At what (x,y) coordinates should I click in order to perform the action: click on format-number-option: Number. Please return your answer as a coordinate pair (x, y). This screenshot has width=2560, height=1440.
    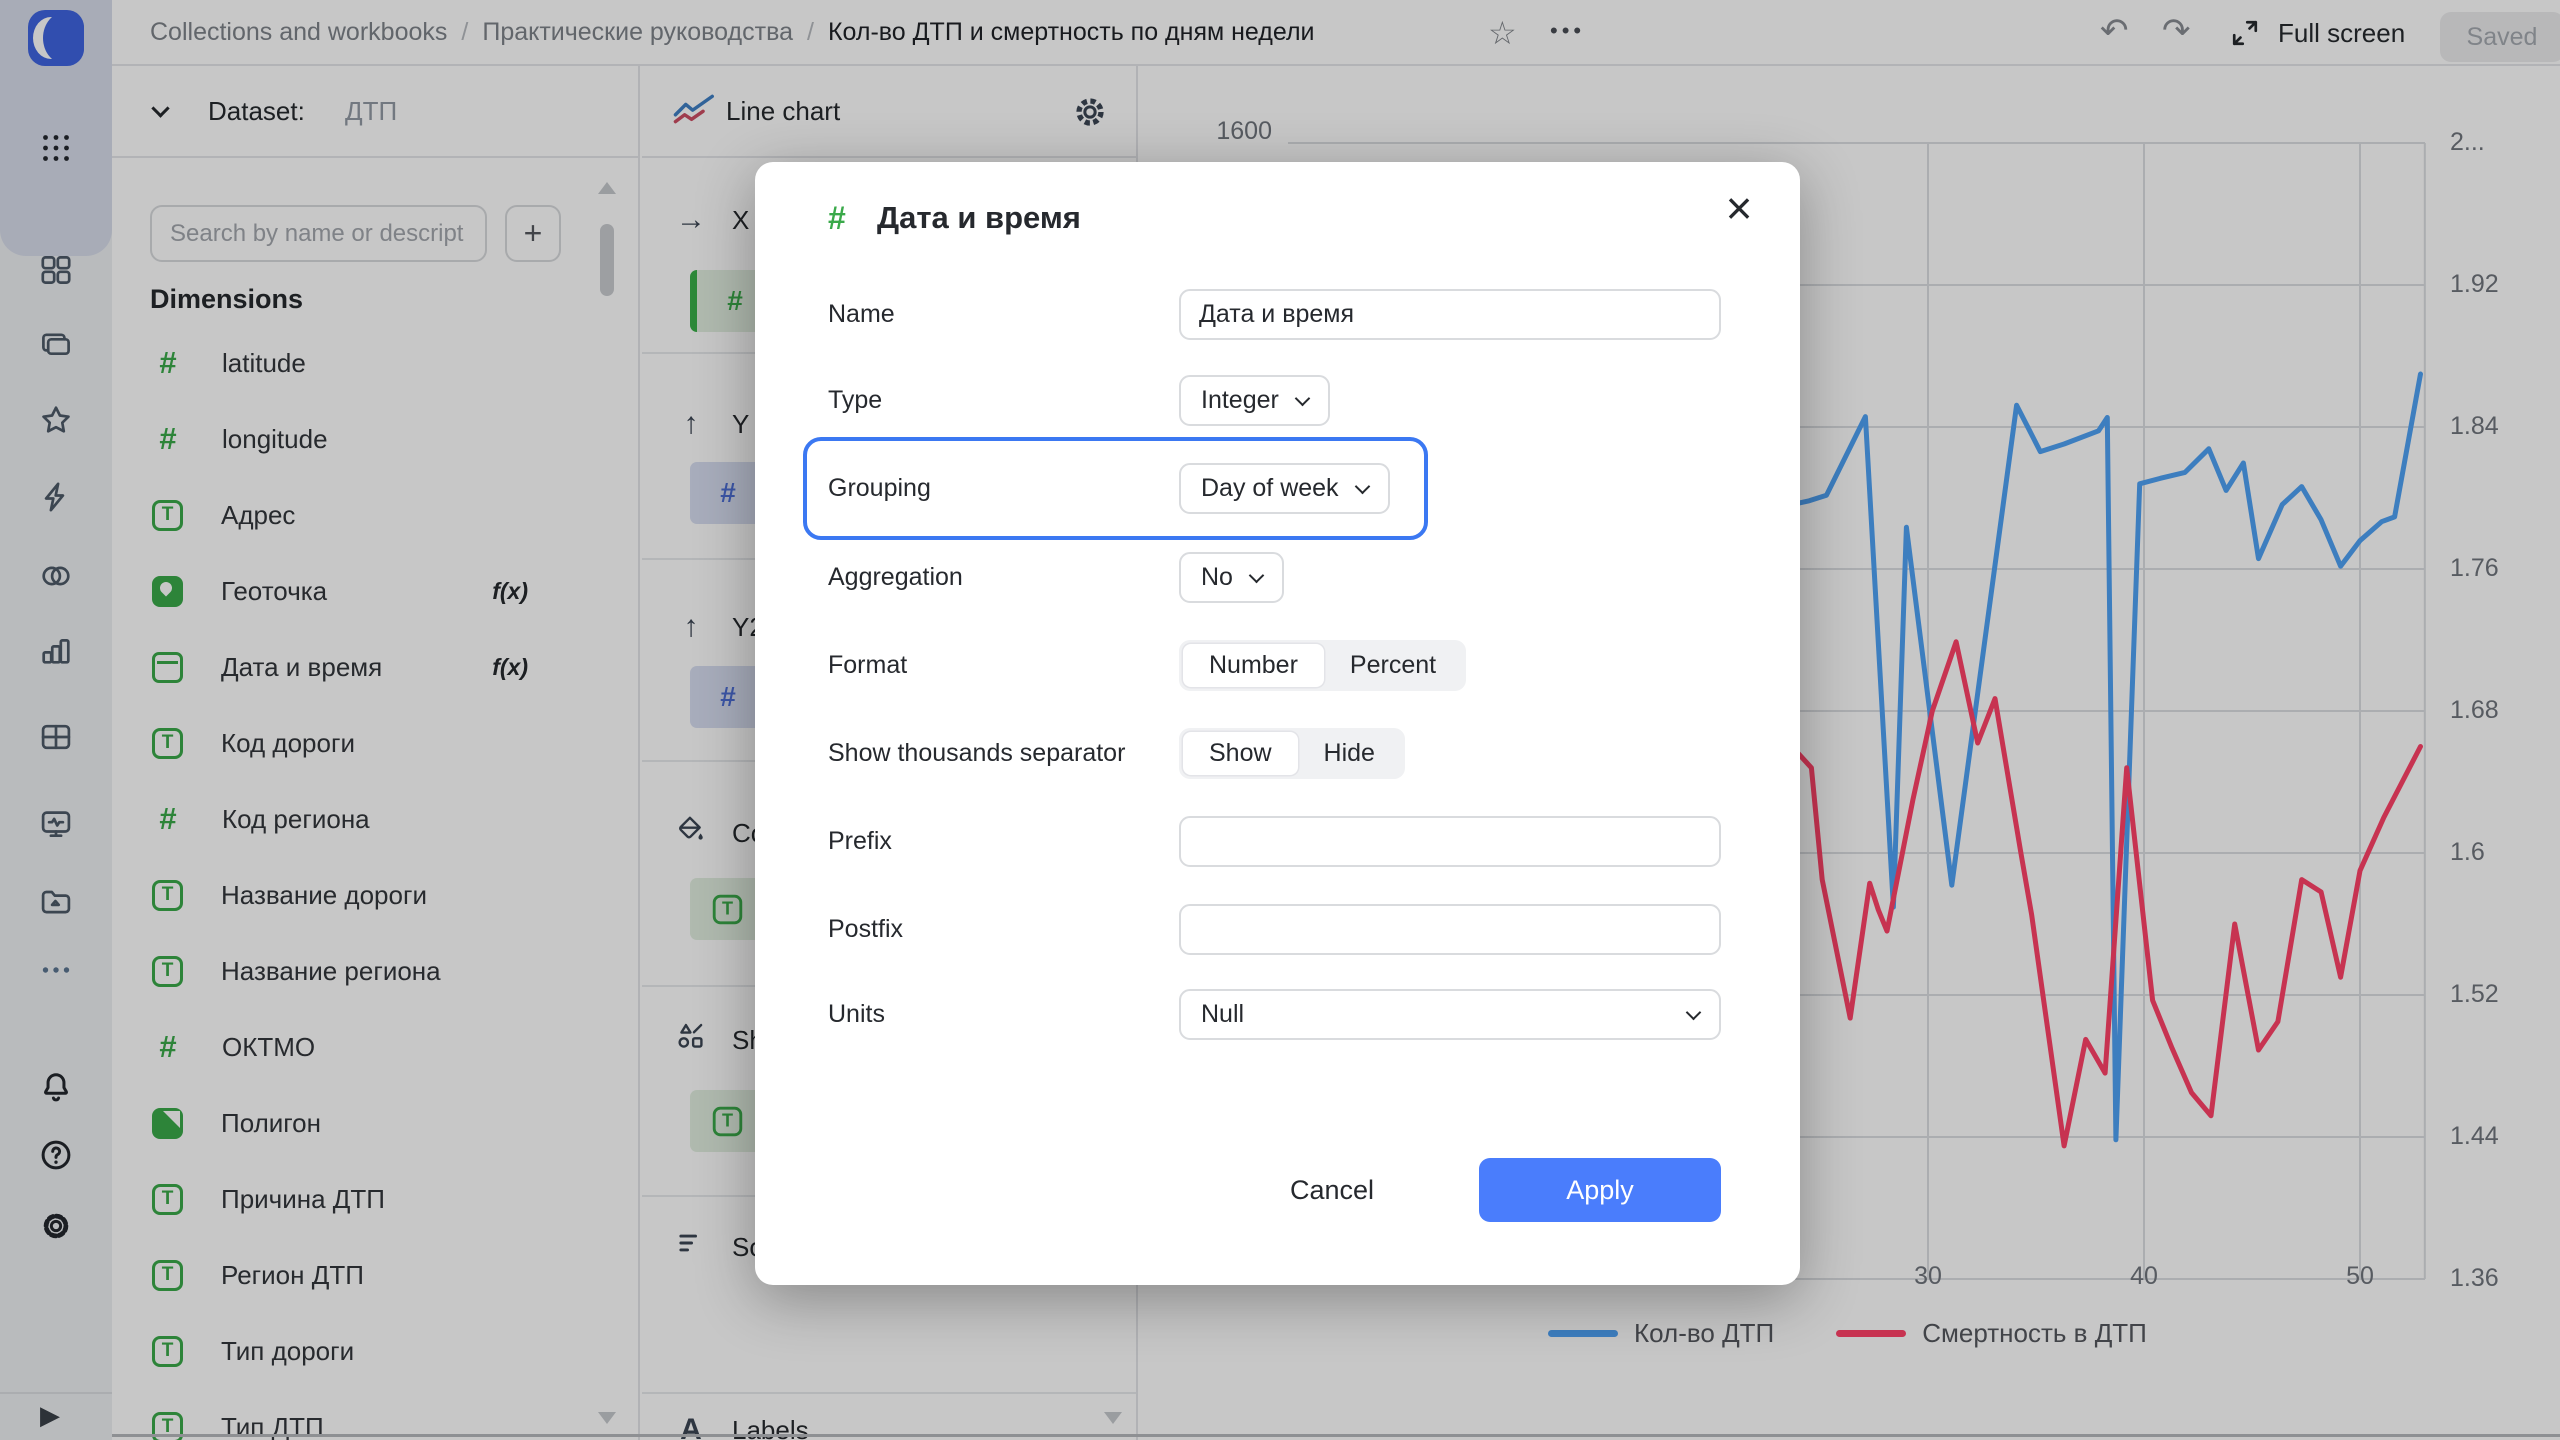
    Looking at the image, I should click on (1253, 665).